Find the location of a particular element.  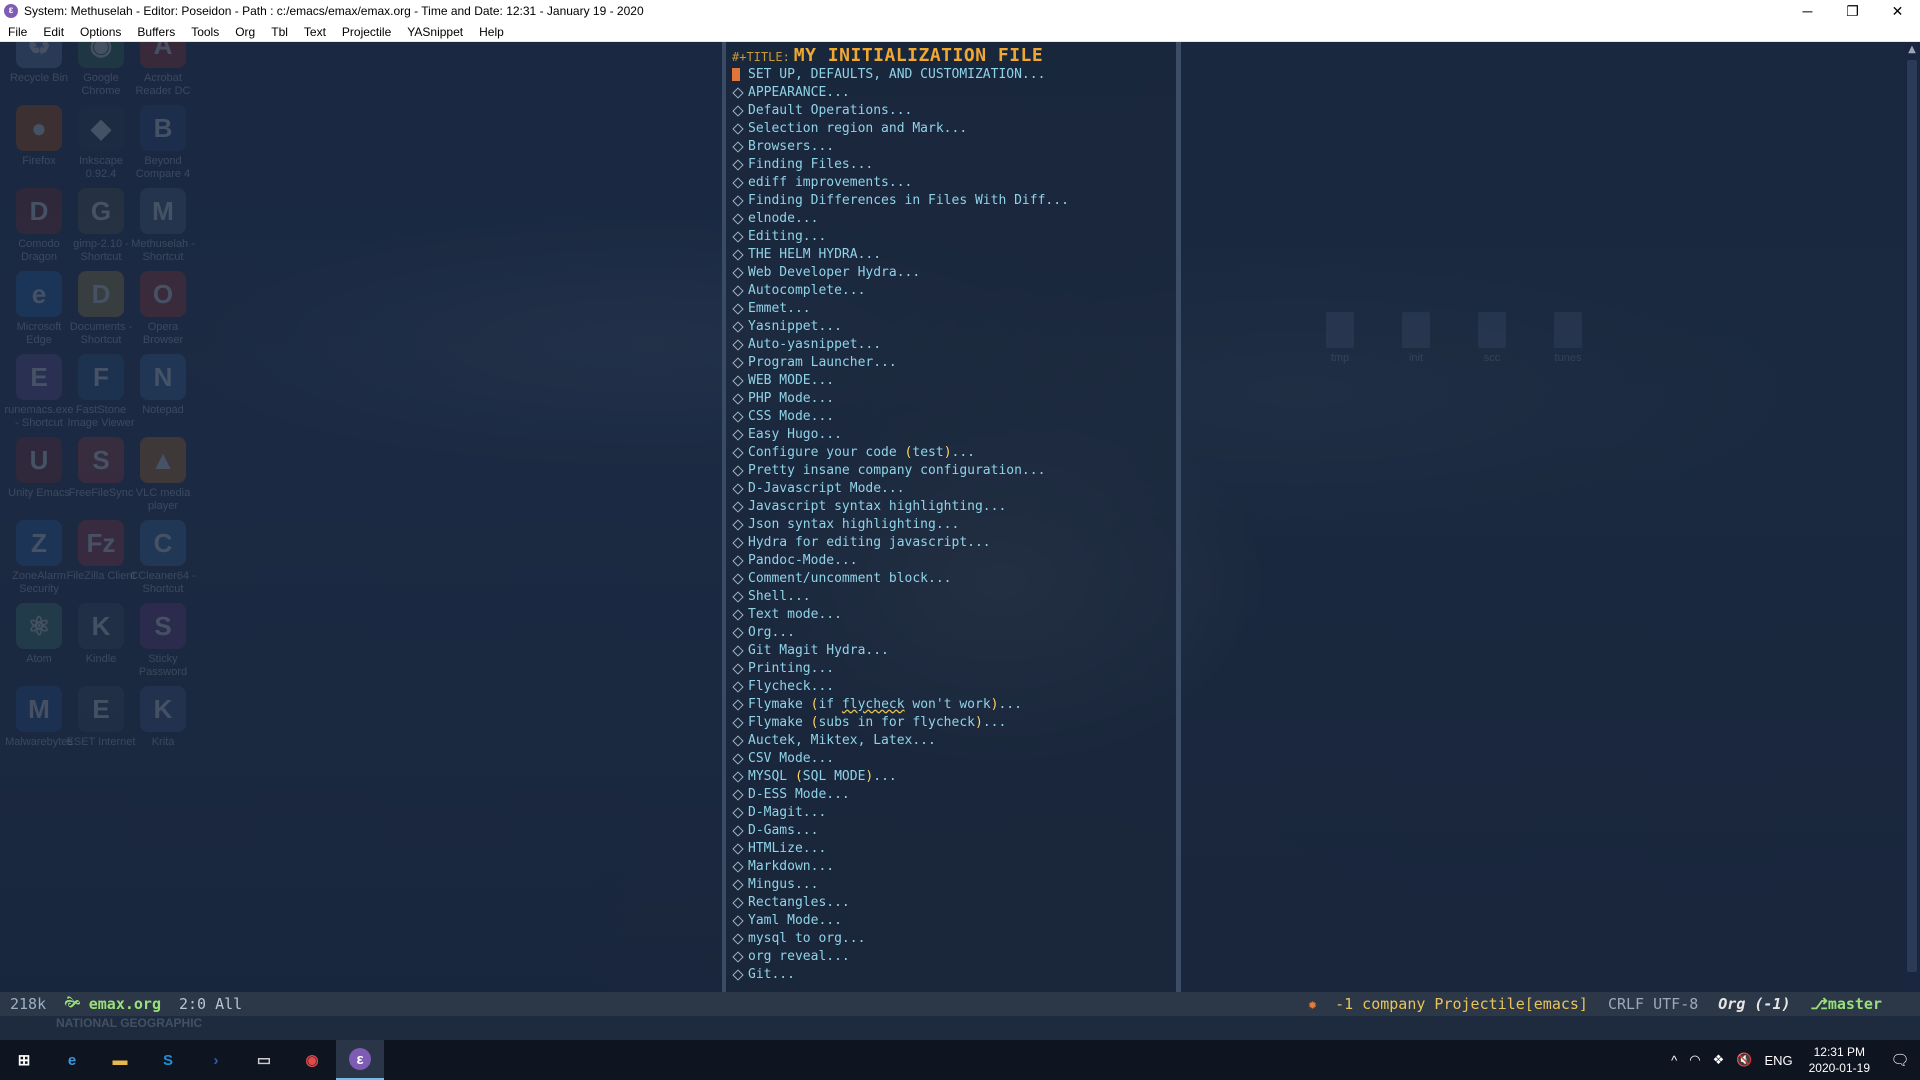

major-mode: Org (-1) is located at coordinates (1754, 1004).